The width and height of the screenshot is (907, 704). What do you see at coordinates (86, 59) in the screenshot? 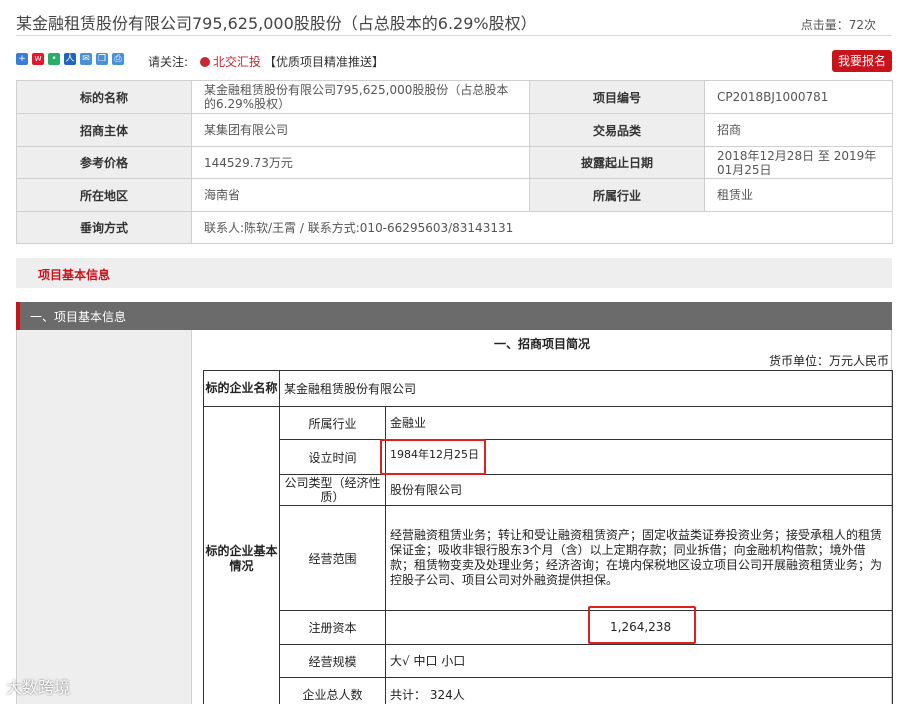
I see `mail-icon: ✉` at bounding box center [86, 59].